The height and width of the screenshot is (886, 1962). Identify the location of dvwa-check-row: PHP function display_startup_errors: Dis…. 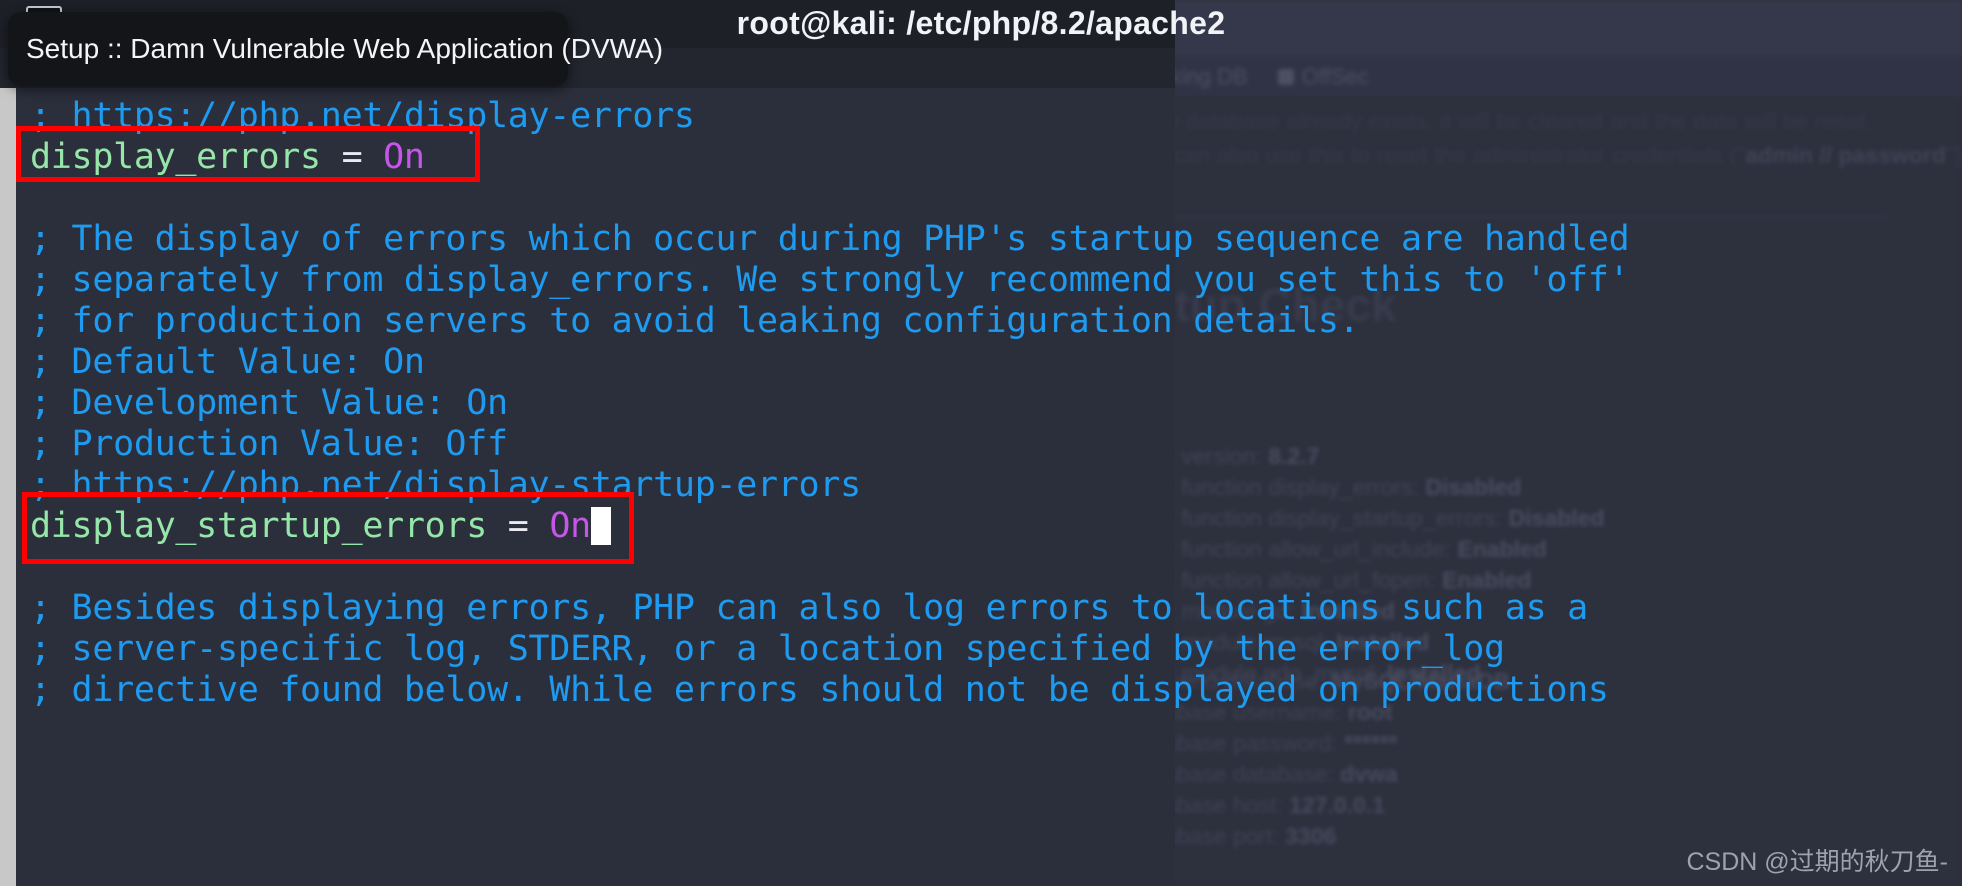
(1366, 518).